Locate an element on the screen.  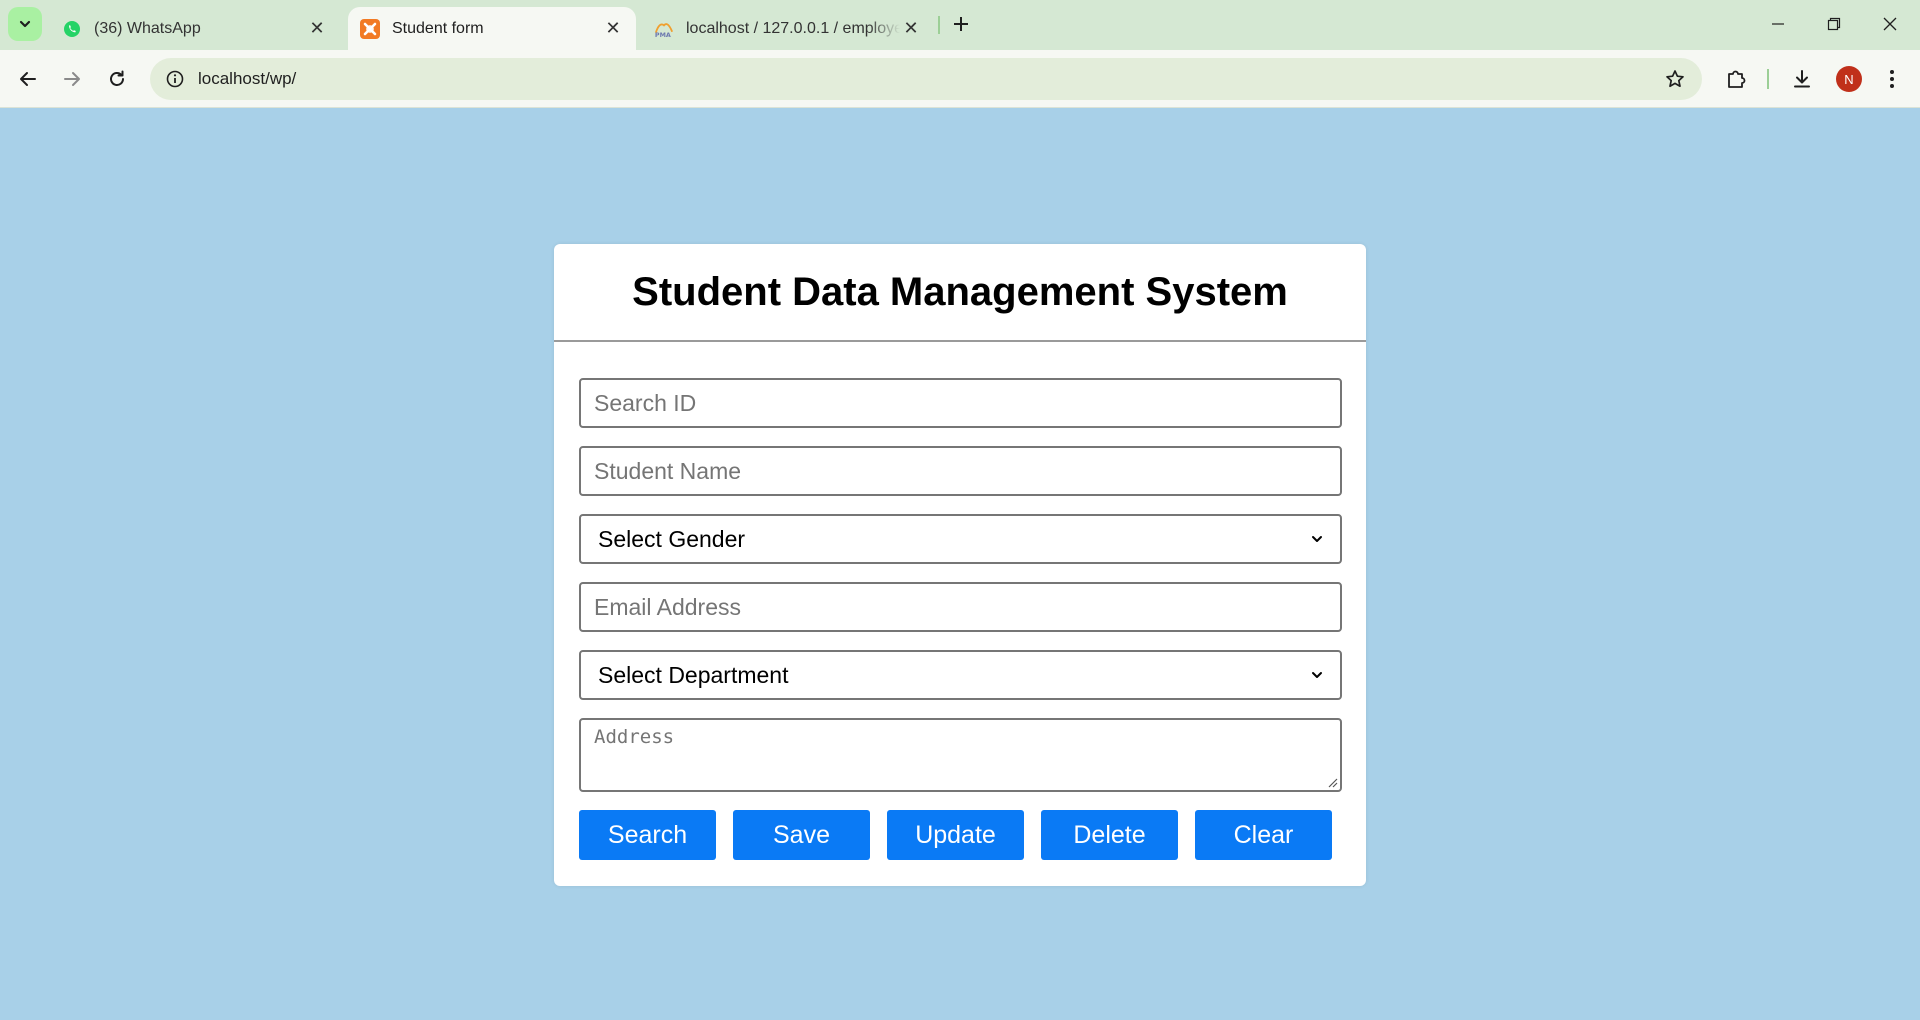
address-bar: localhost/wp/ is located at coordinates (926, 79).